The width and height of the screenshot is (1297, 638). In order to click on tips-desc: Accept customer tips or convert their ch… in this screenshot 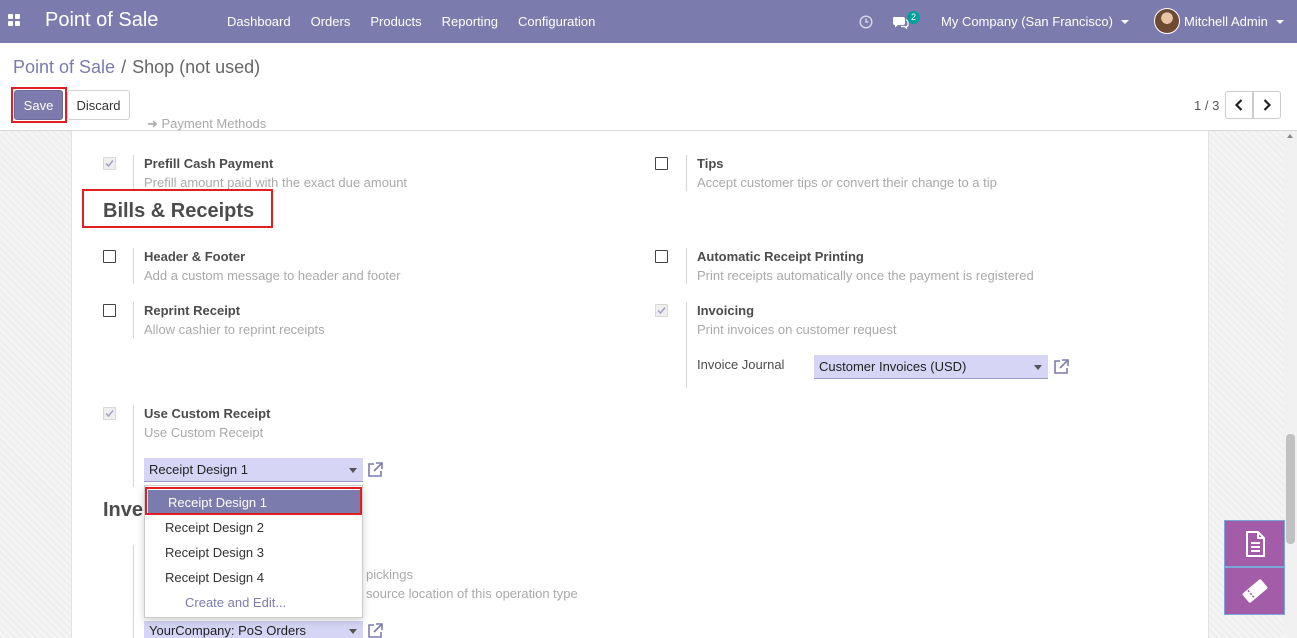, I will do `click(847, 182)`.